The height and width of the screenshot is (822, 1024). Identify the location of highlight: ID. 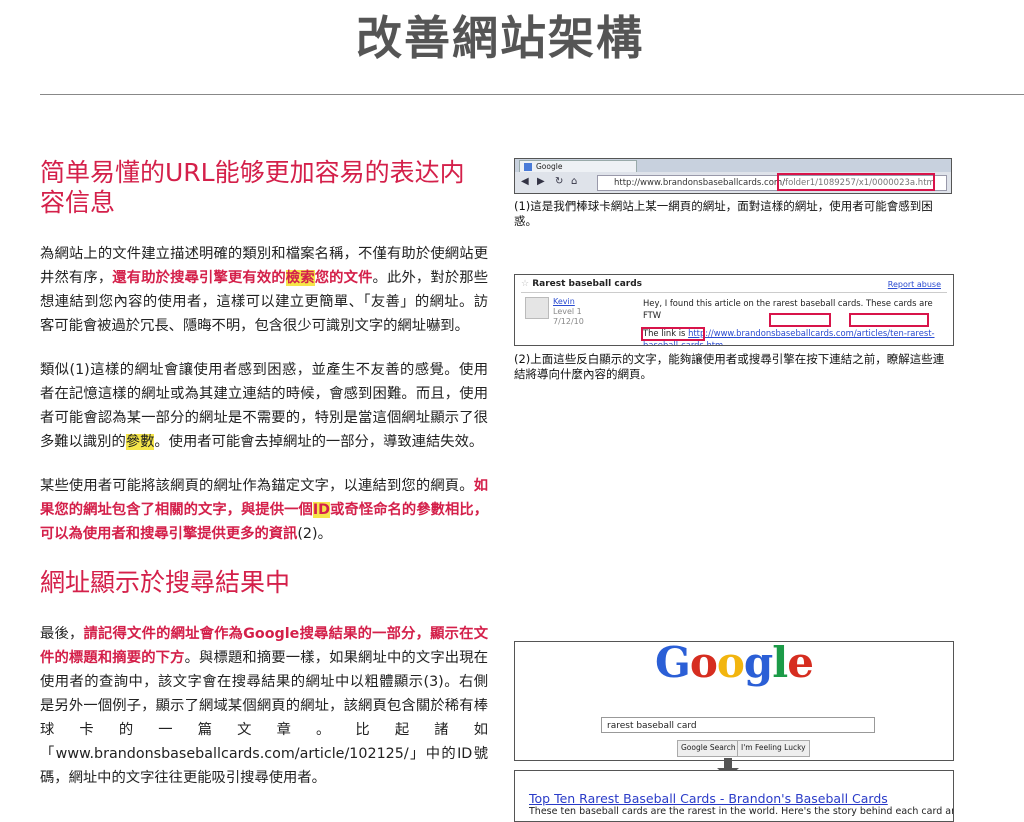
(321, 510).